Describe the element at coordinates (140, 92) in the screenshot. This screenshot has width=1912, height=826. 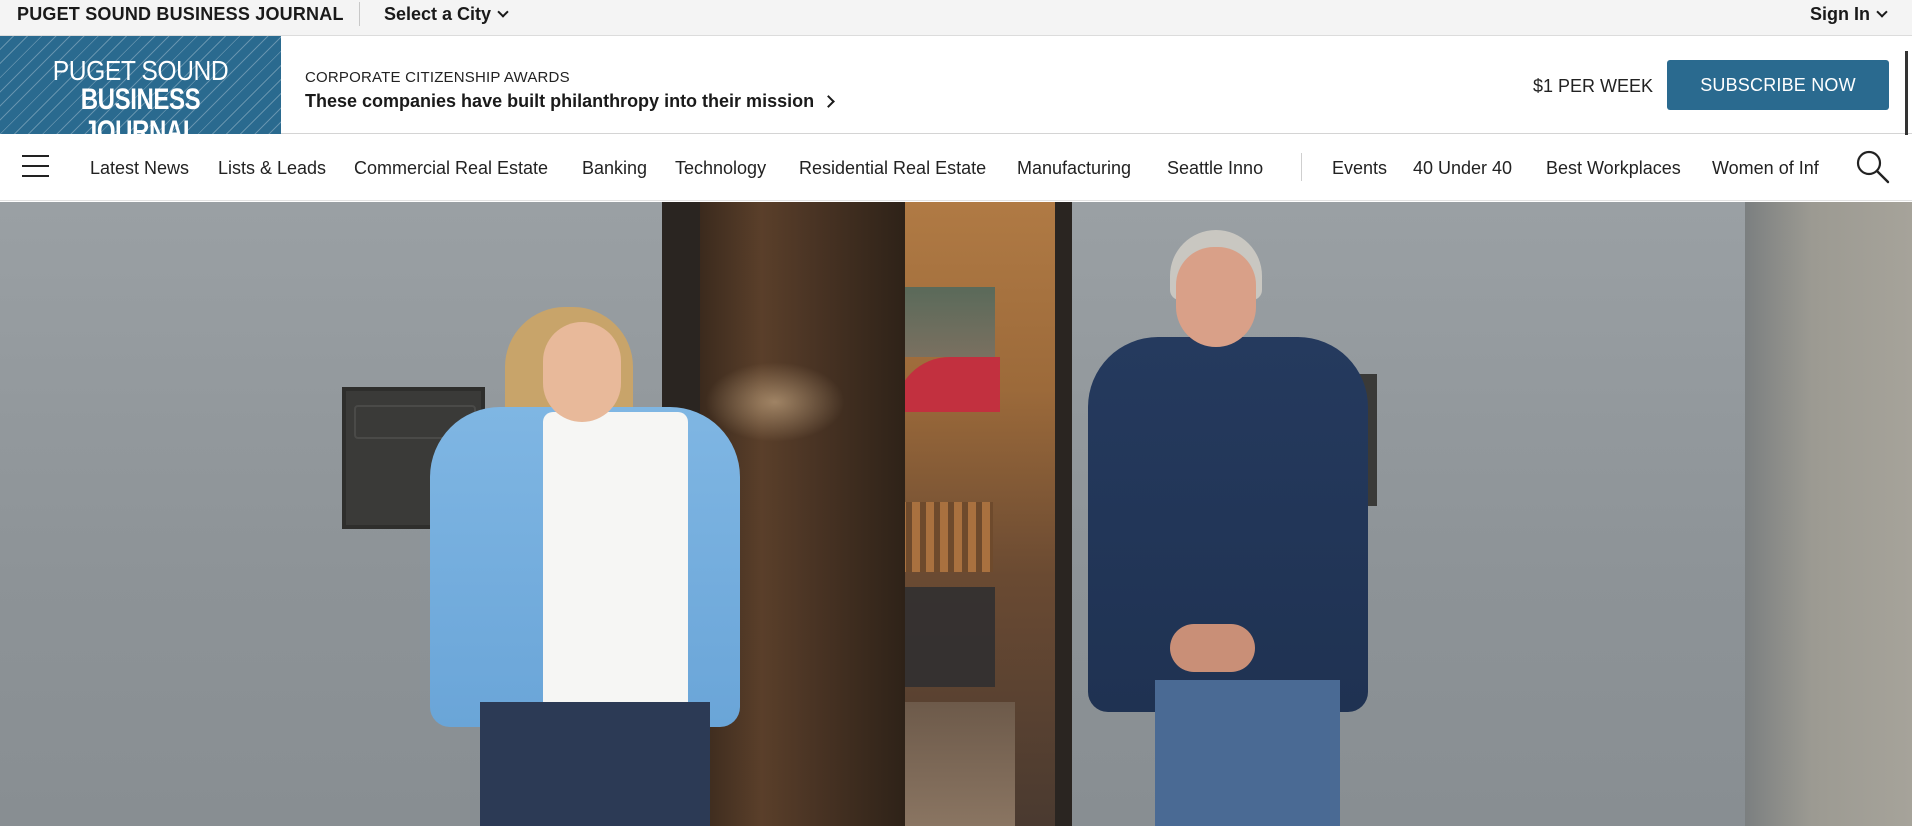
I see `site-logo: PUGET SOUND BUSINESS JOURNAL` at that location.